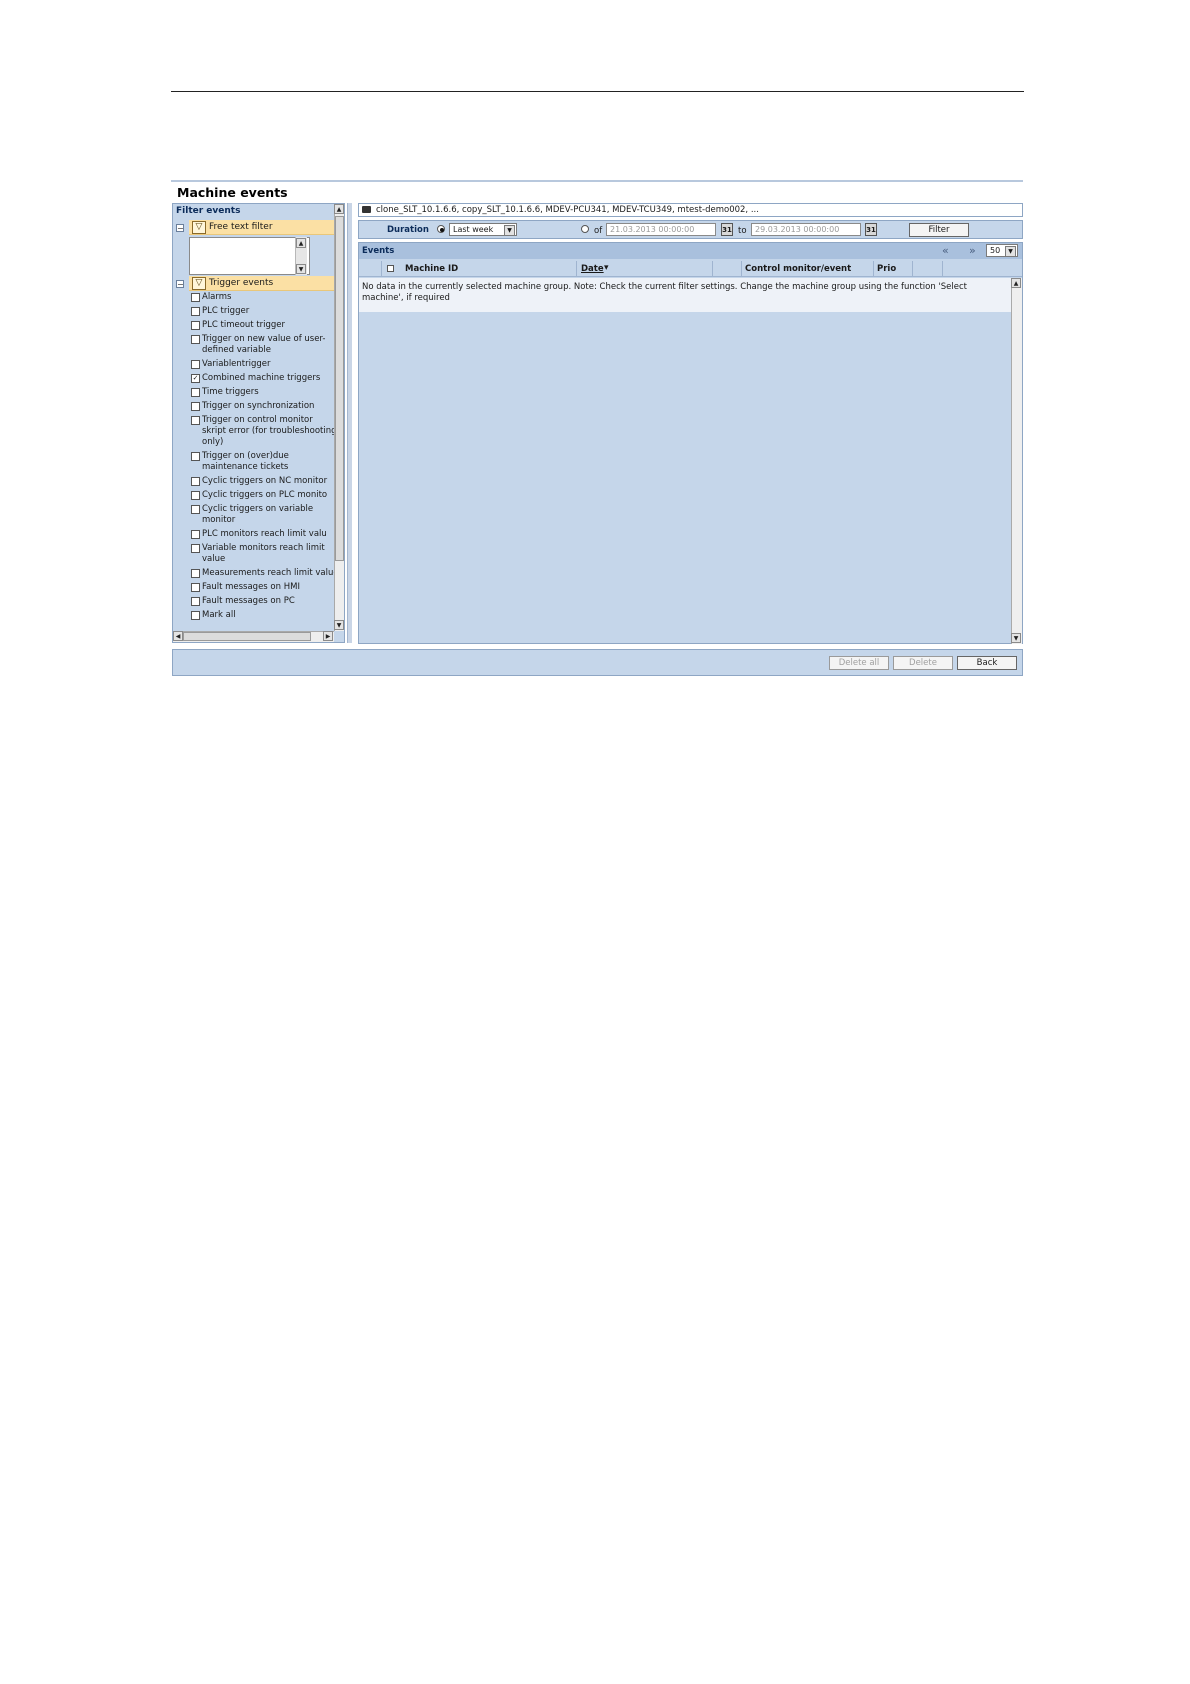  Describe the element at coordinates (219, 615) in the screenshot. I see `trigger-checkbox-label: Mark all` at that location.